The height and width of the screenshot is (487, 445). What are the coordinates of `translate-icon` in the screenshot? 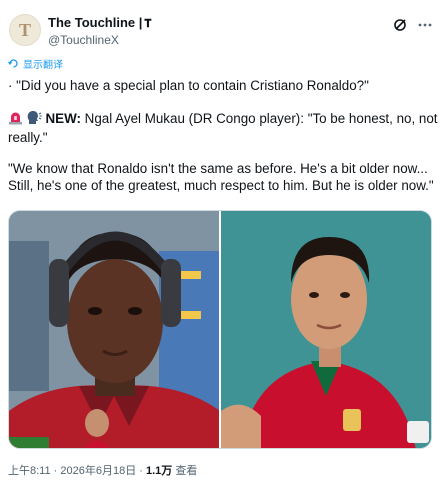 It's located at (13, 65).